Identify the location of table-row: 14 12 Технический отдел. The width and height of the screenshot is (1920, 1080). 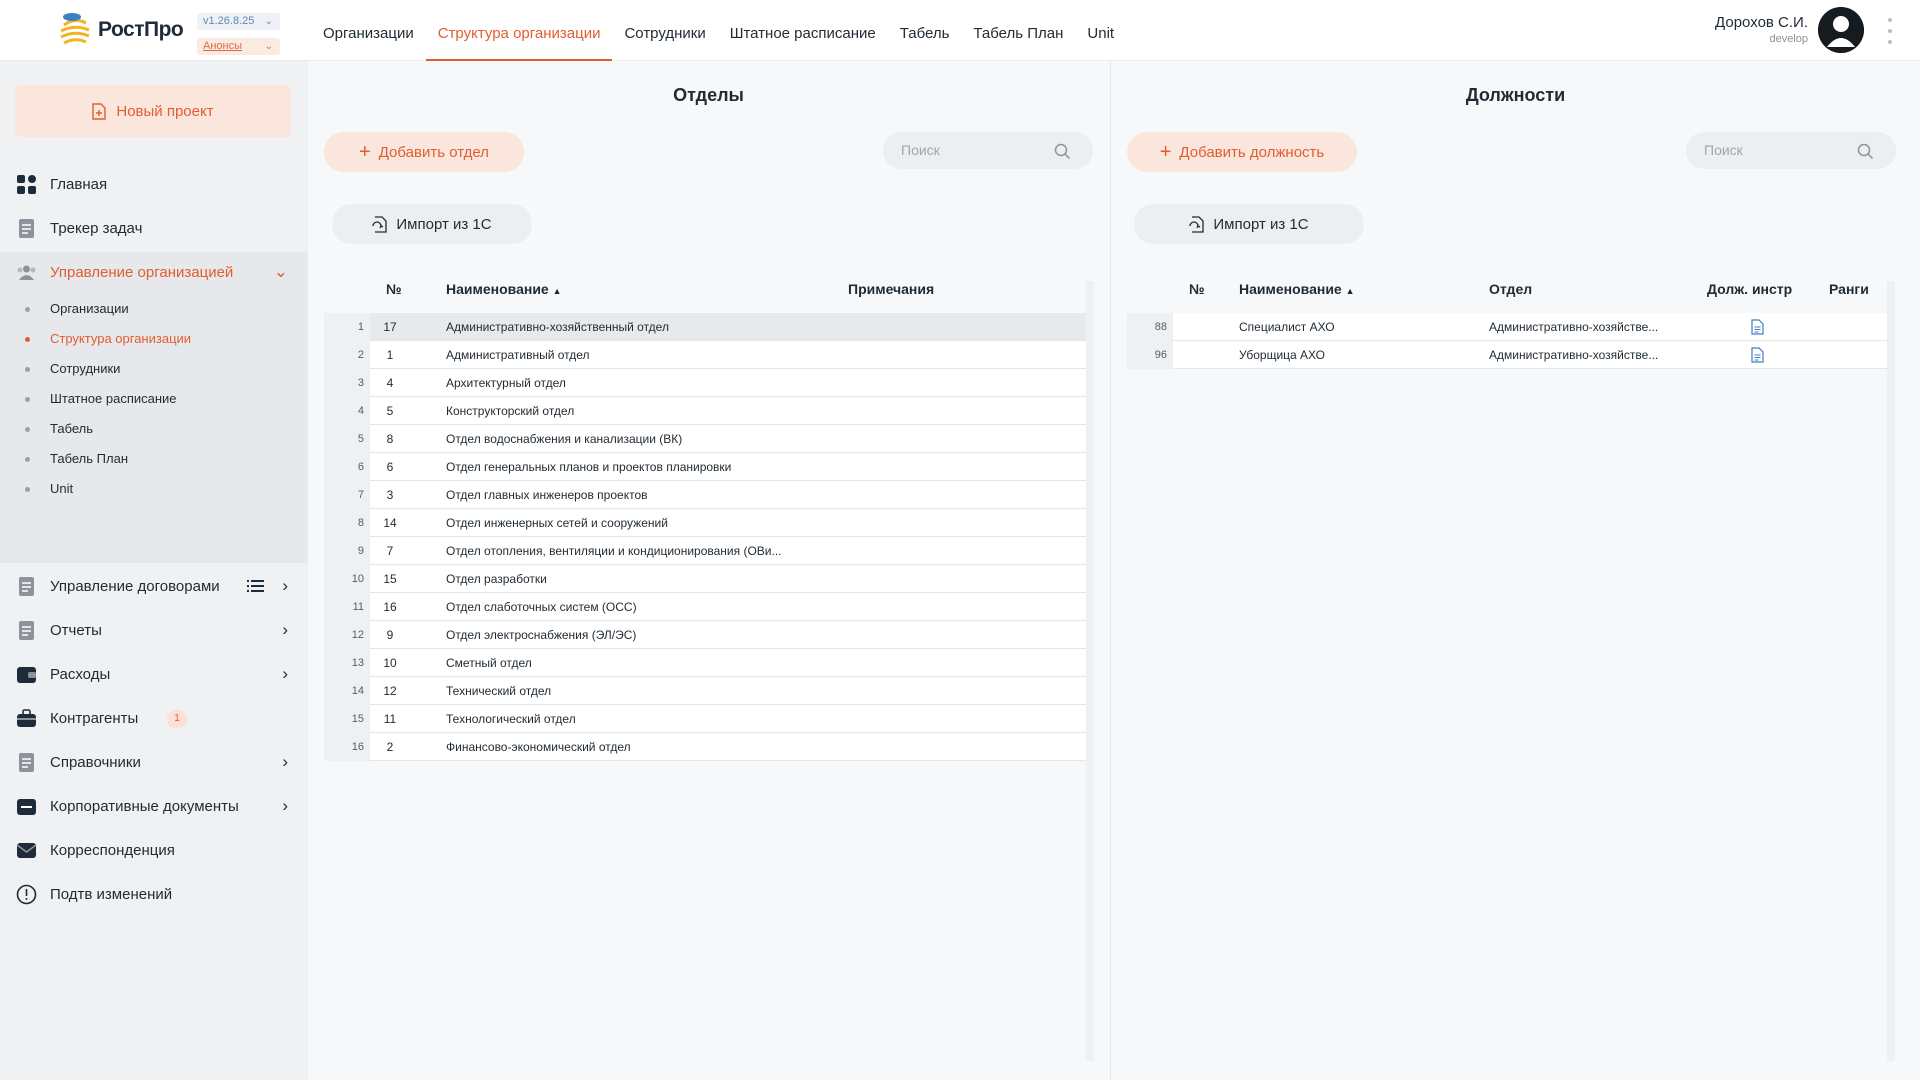
(705, 691).